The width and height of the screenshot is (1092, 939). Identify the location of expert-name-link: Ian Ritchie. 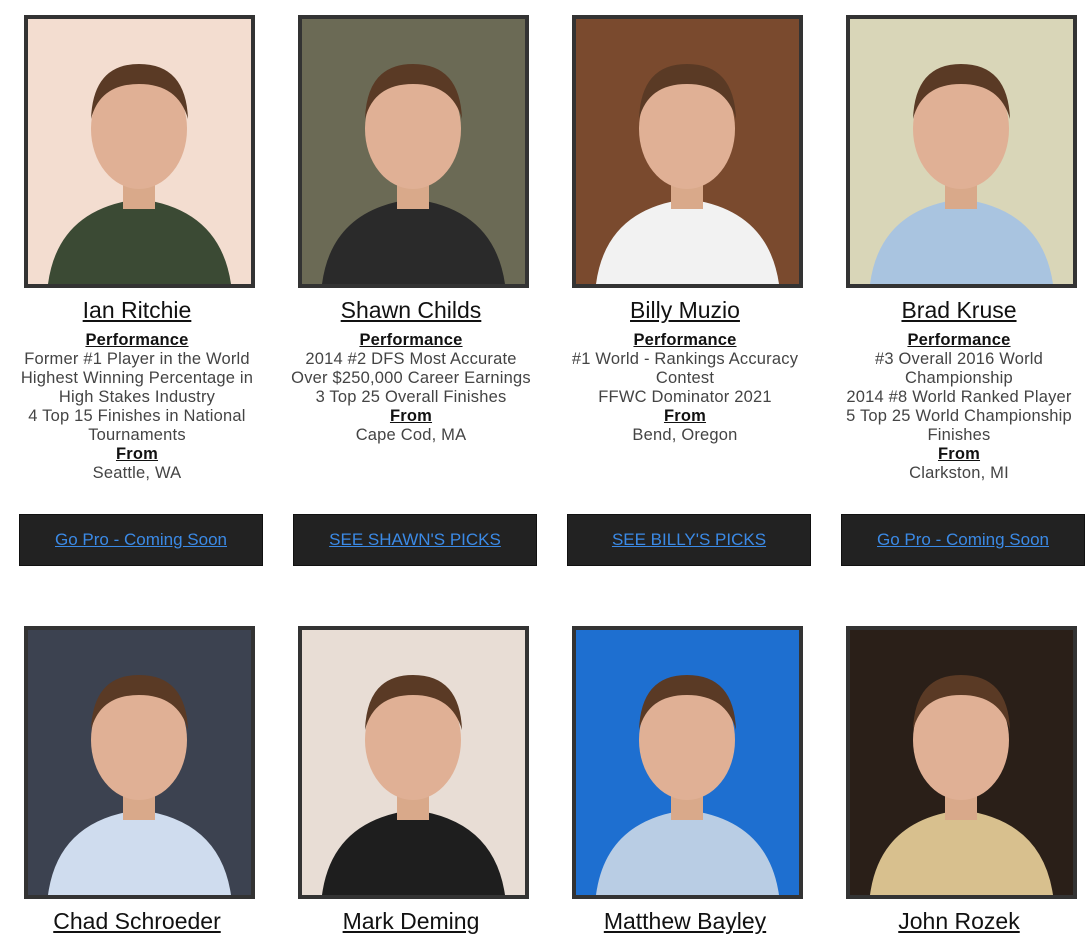
(137, 310).